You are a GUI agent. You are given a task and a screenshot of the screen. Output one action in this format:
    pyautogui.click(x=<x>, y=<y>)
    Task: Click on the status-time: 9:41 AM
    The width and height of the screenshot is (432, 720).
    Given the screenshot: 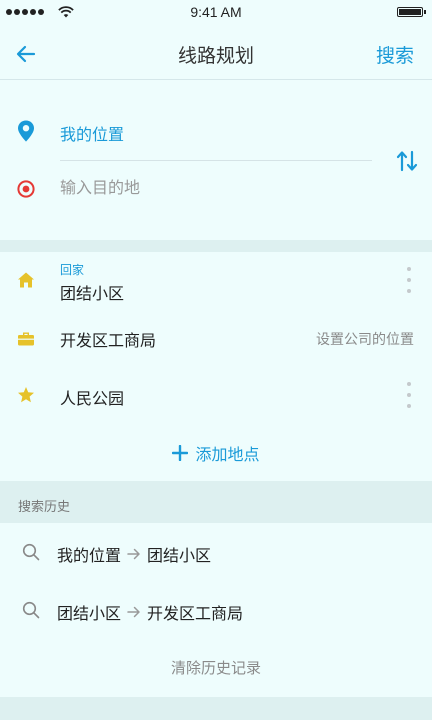 What is the action you would take?
    pyautogui.click(x=216, y=12)
    